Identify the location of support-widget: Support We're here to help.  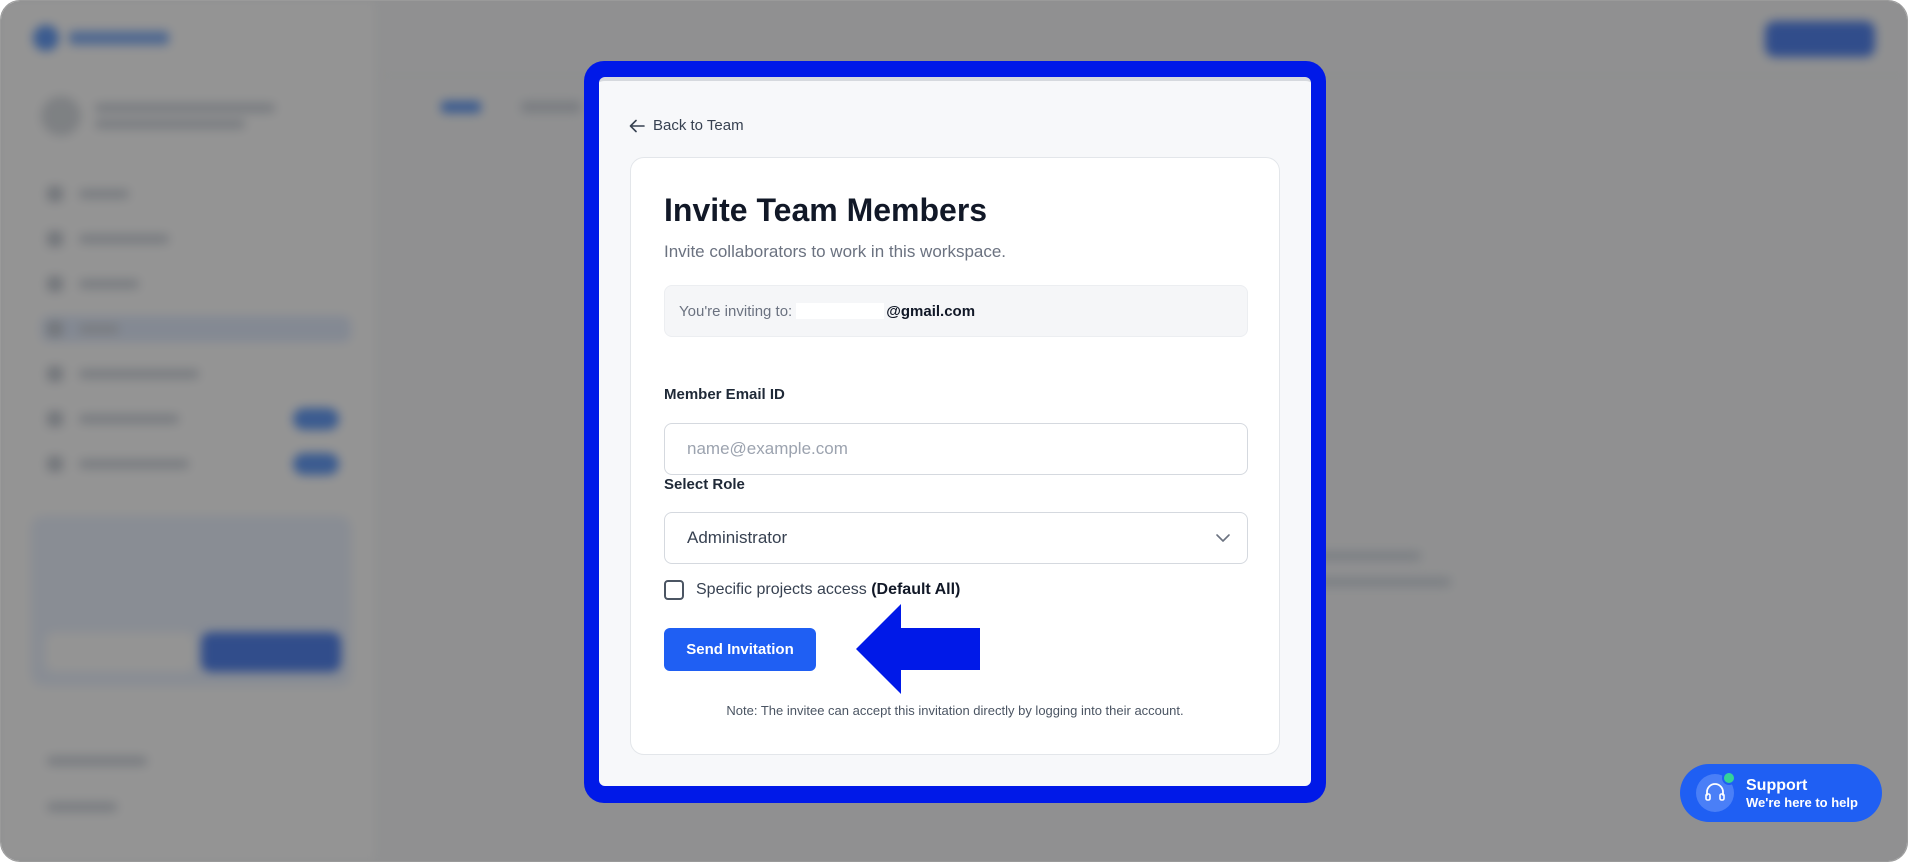
(1781, 793).